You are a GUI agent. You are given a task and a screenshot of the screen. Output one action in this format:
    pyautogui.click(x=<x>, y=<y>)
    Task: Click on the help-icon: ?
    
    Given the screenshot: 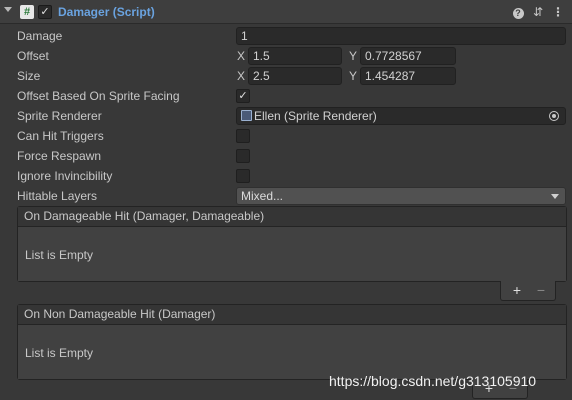 What is the action you would take?
    pyautogui.click(x=518, y=12)
    